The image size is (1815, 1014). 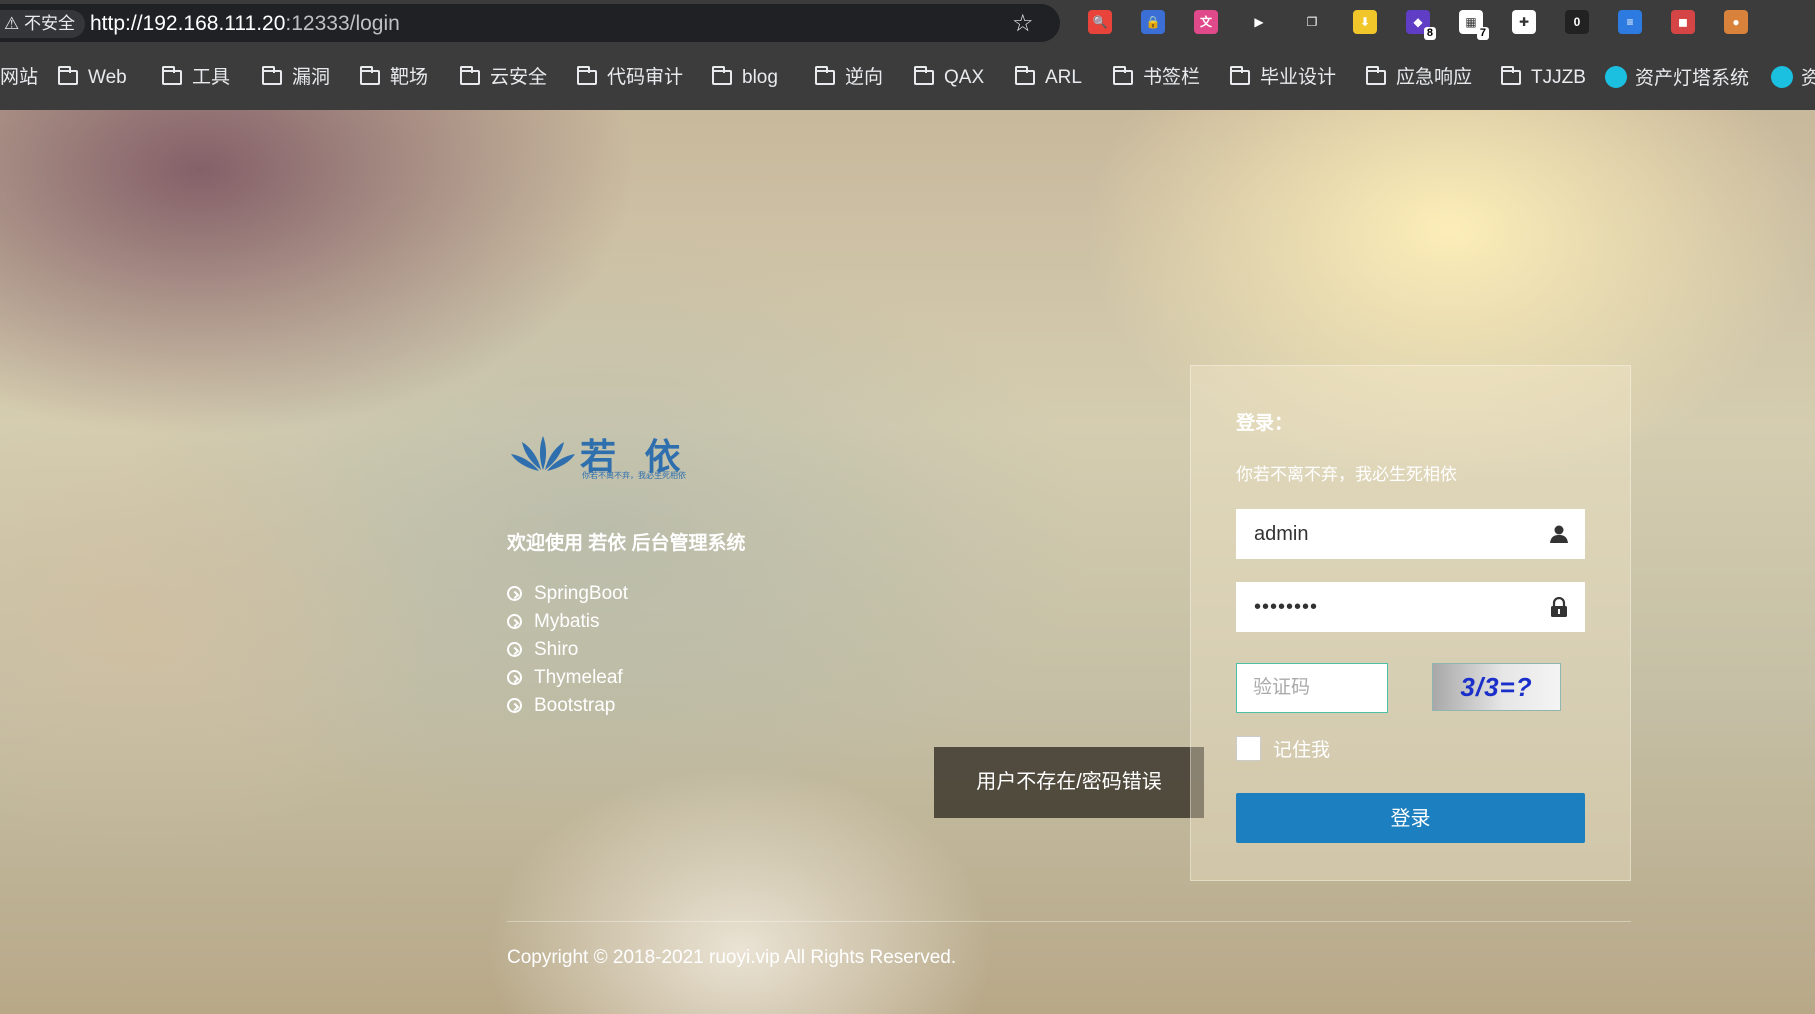 I want to click on bookmark-item: 应急响应, so click(x=1419, y=78).